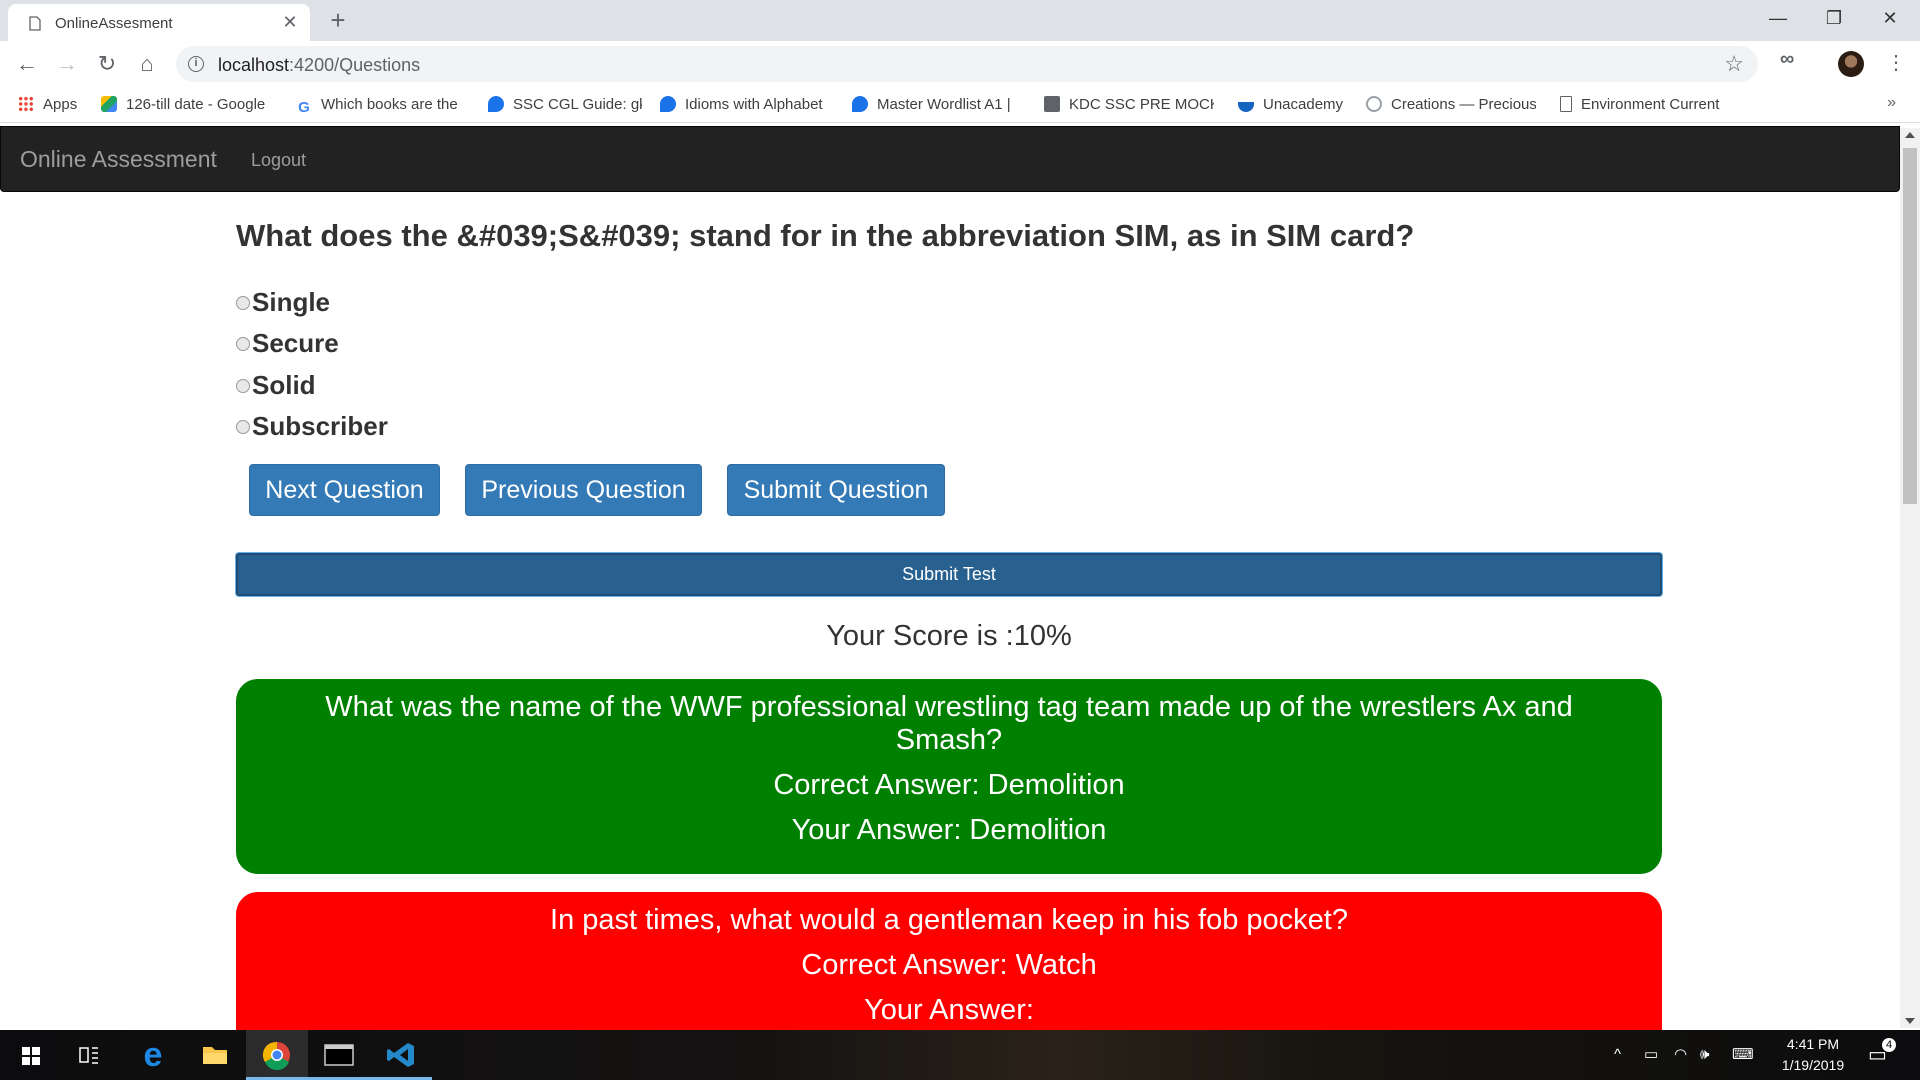 The width and height of the screenshot is (1920, 1082). I want to click on bookmark-item: Master Wordlist A1 |, so click(939, 106).